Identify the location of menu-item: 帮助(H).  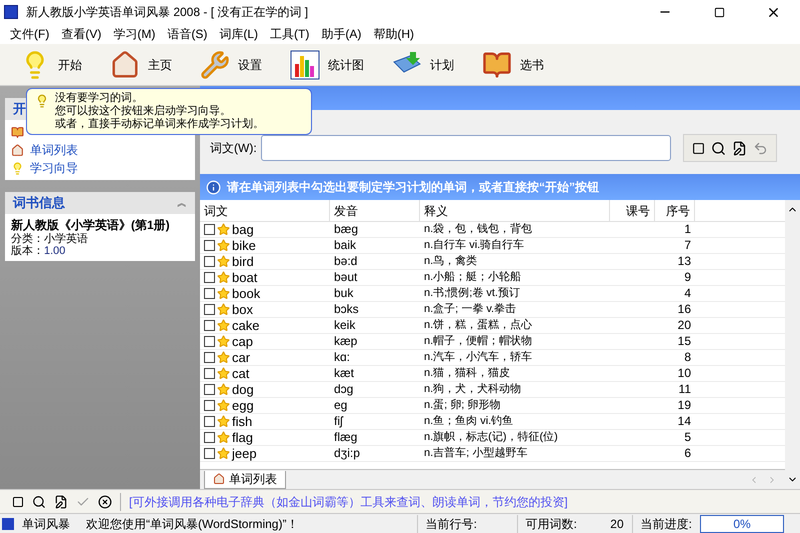
(393, 34).